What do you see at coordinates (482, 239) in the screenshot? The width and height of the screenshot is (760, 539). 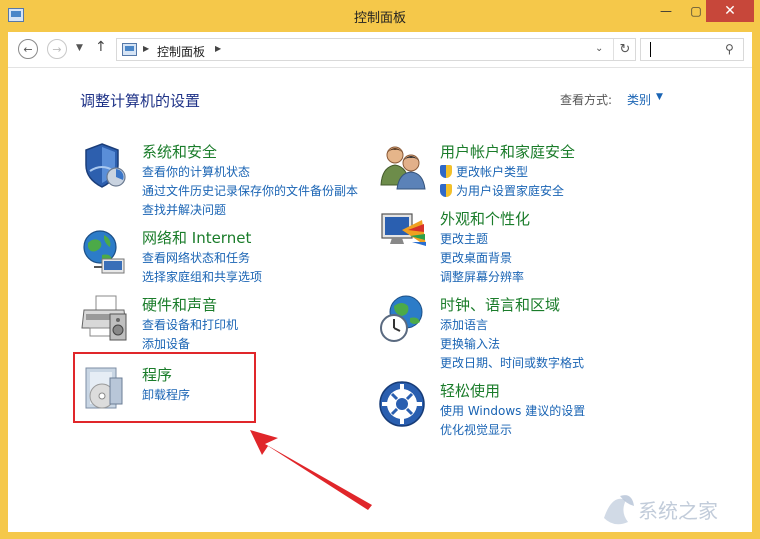 I see `link-change-theme: 更改主题` at bounding box center [482, 239].